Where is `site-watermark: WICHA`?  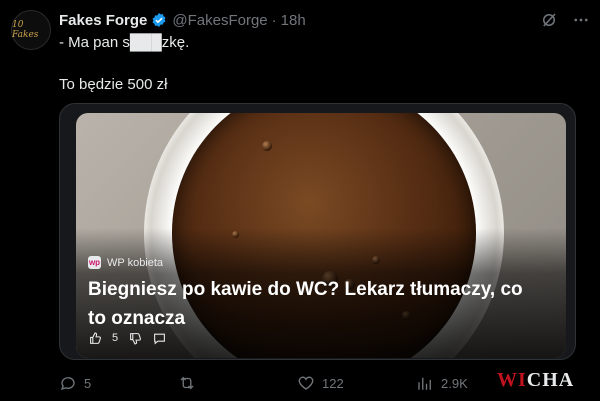
site-watermark: WICHA is located at coordinates (535, 380).